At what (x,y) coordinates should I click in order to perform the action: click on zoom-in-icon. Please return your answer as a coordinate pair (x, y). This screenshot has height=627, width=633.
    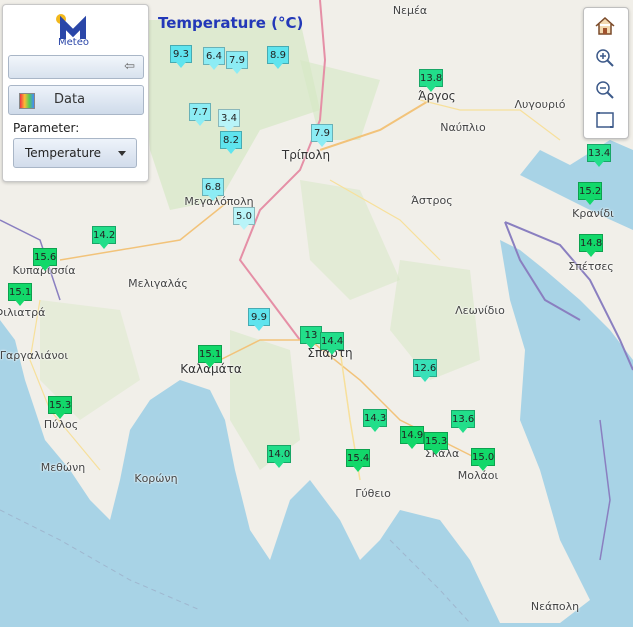
    Looking at the image, I should click on (605, 58).